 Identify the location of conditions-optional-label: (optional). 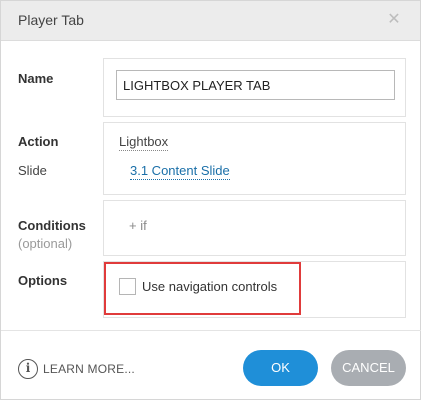
(45, 243).